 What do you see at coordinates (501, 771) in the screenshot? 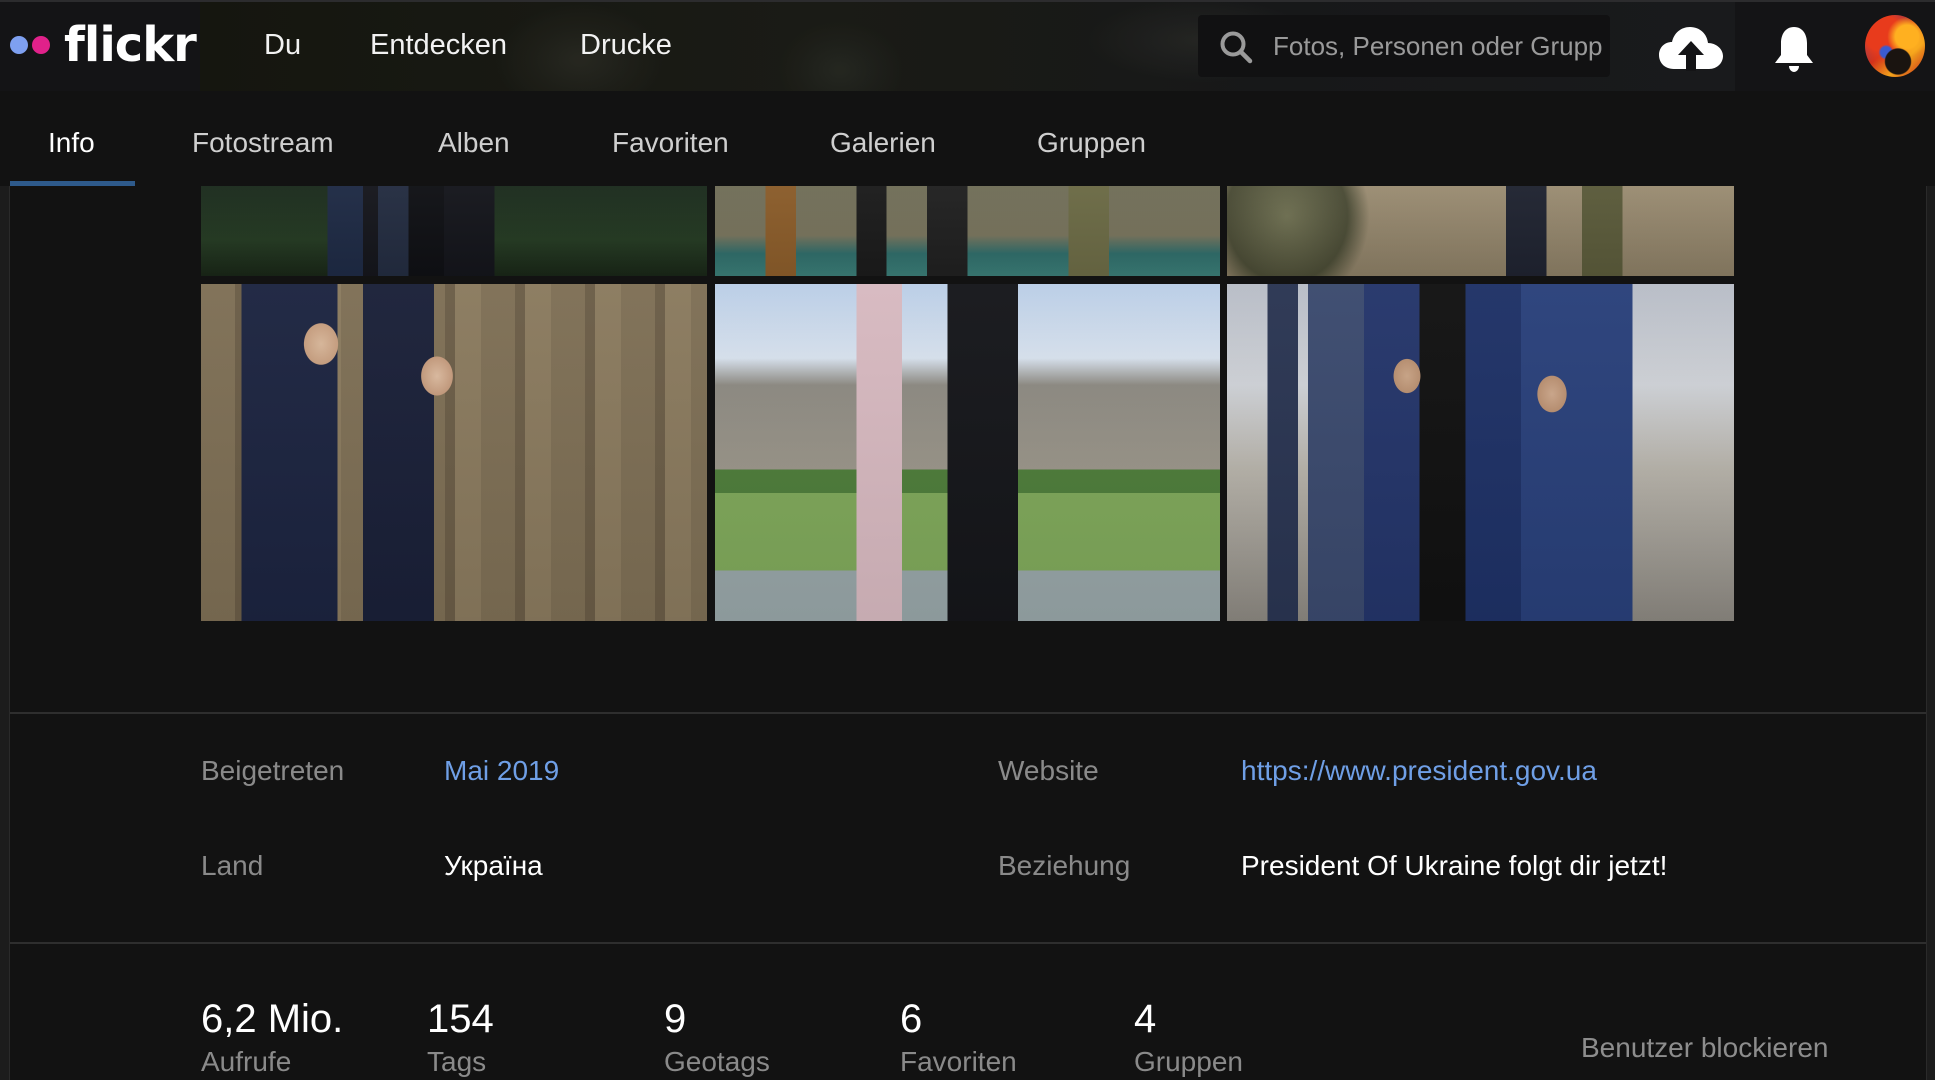
I see `joined-value-link: Mai 2019` at bounding box center [501, 771].